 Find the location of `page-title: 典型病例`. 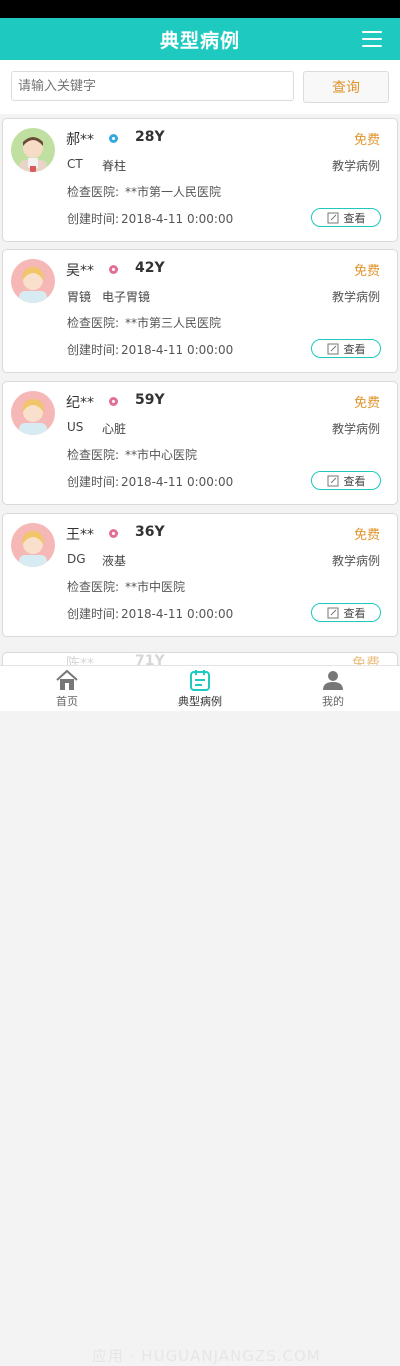

page-title: 典型病例 is located at coordinates (199, 40).